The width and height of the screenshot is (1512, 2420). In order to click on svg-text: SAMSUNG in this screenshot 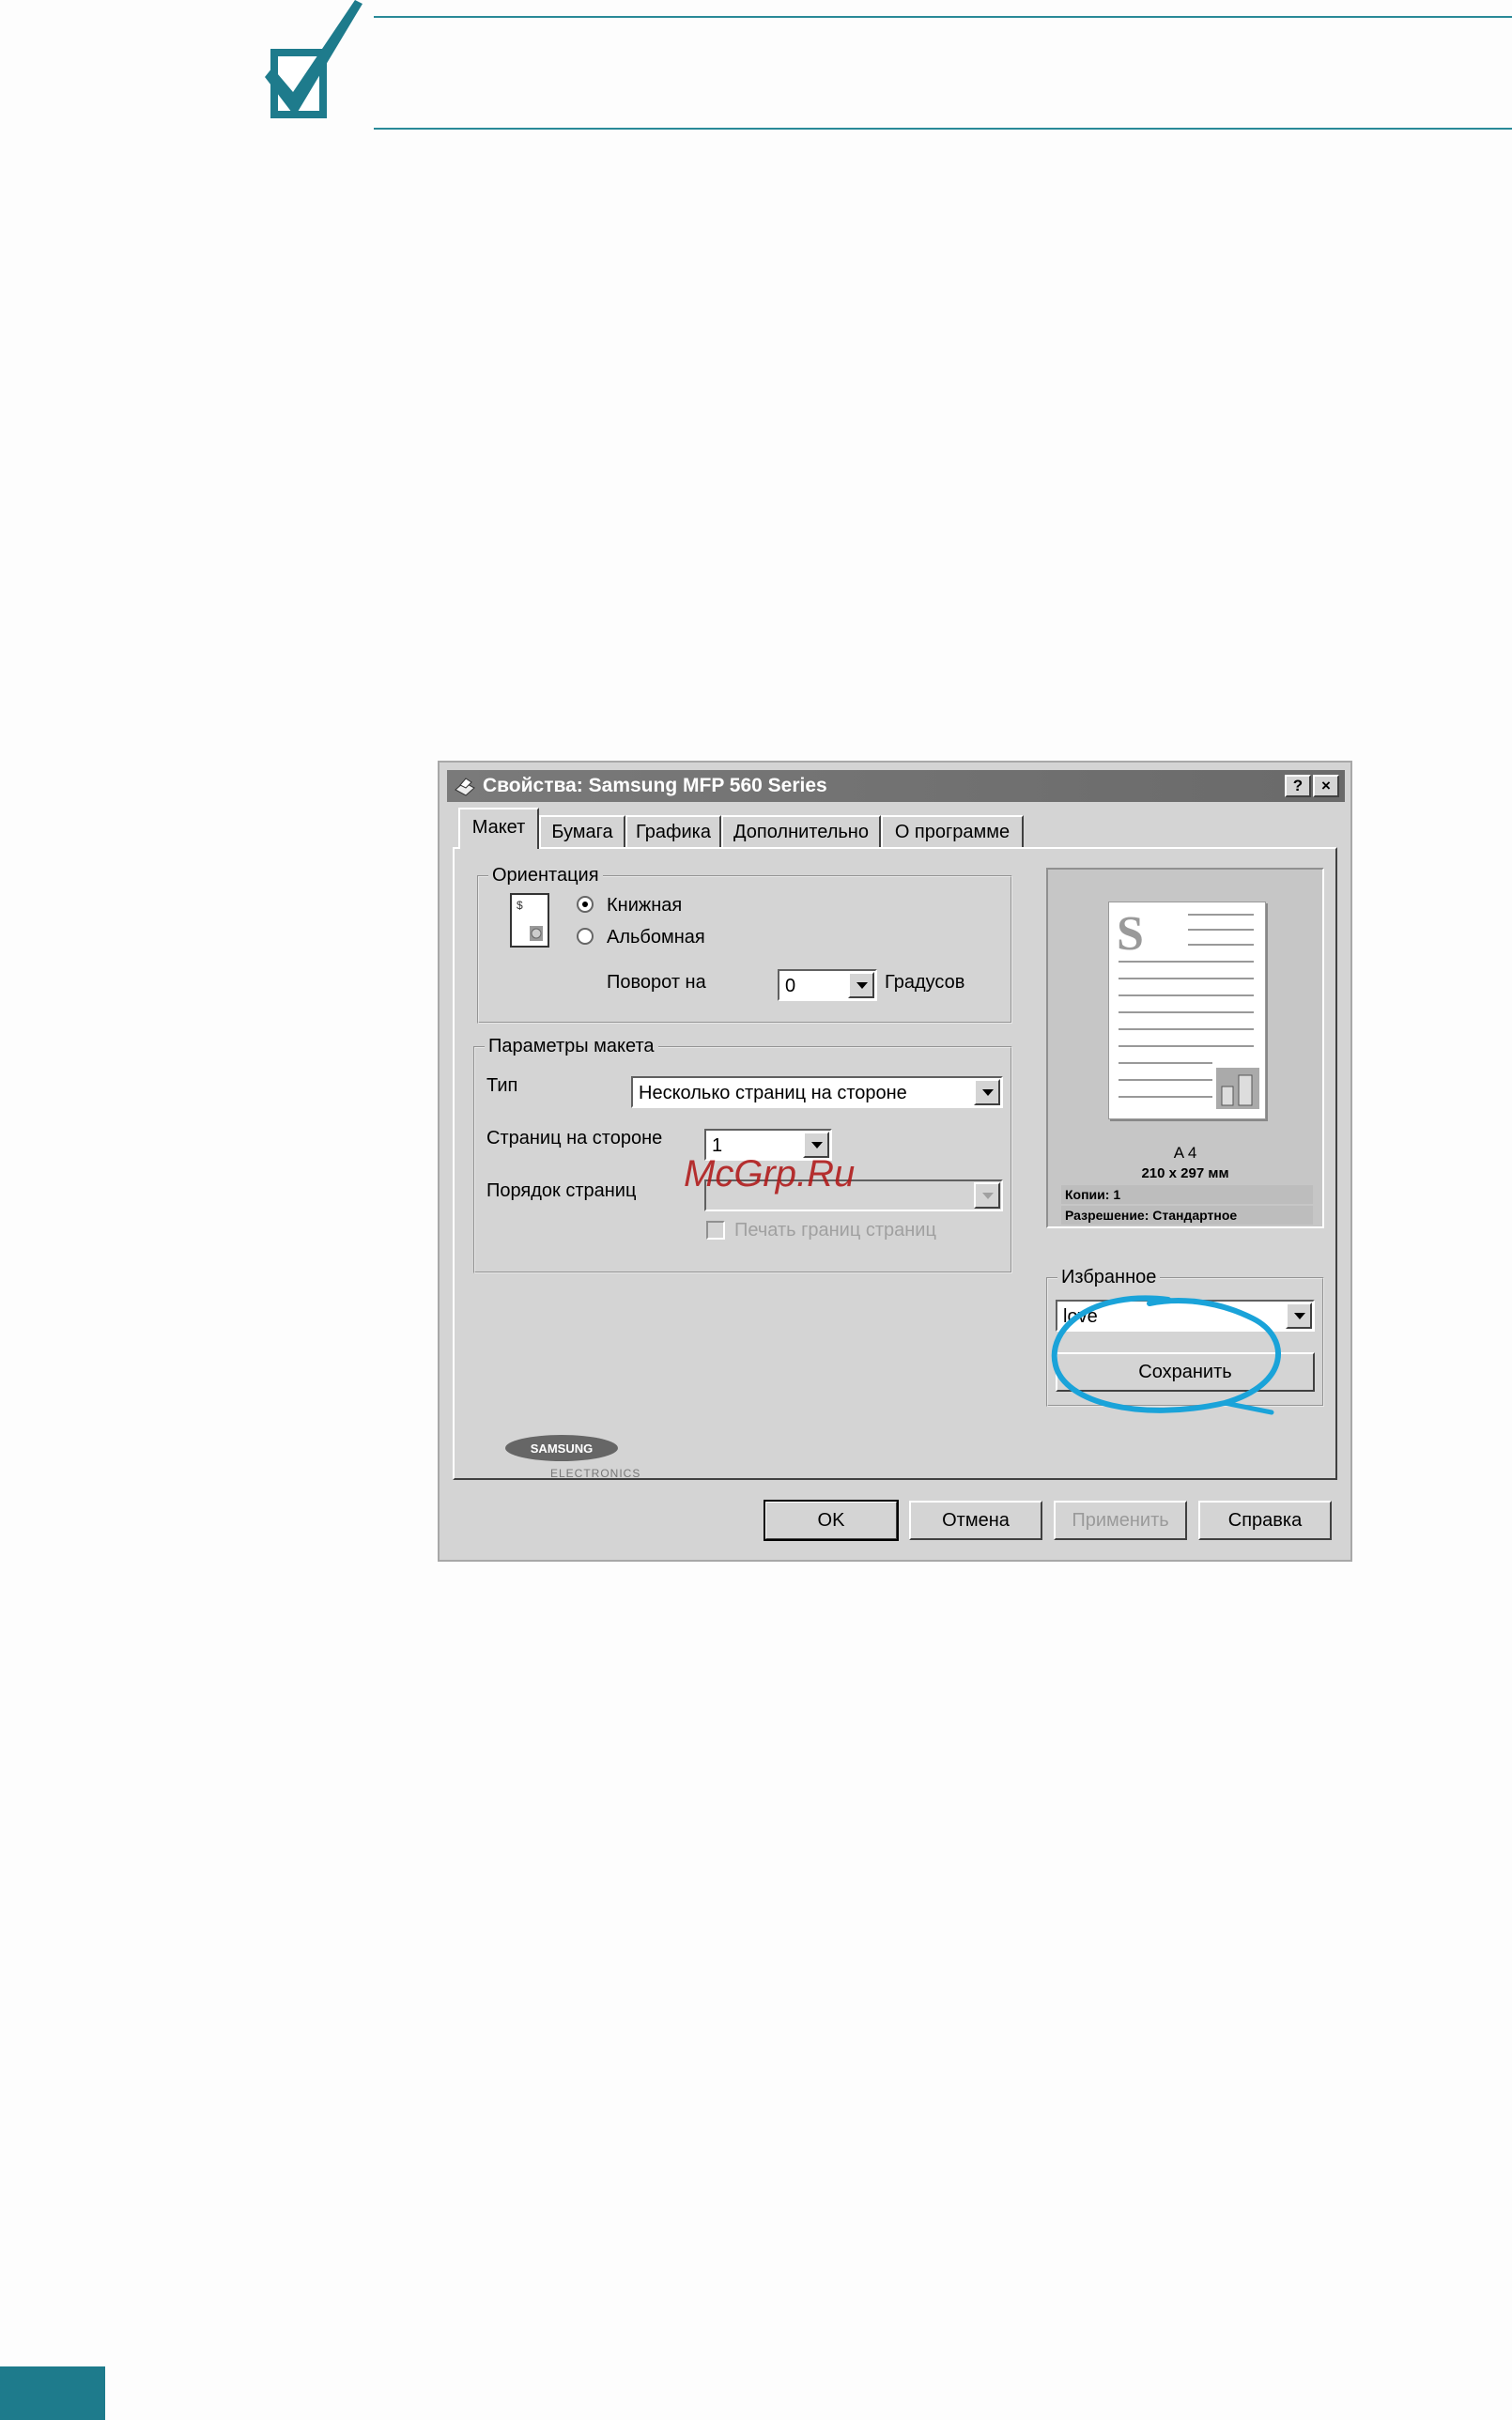, I will do `click(562, 1448)`.